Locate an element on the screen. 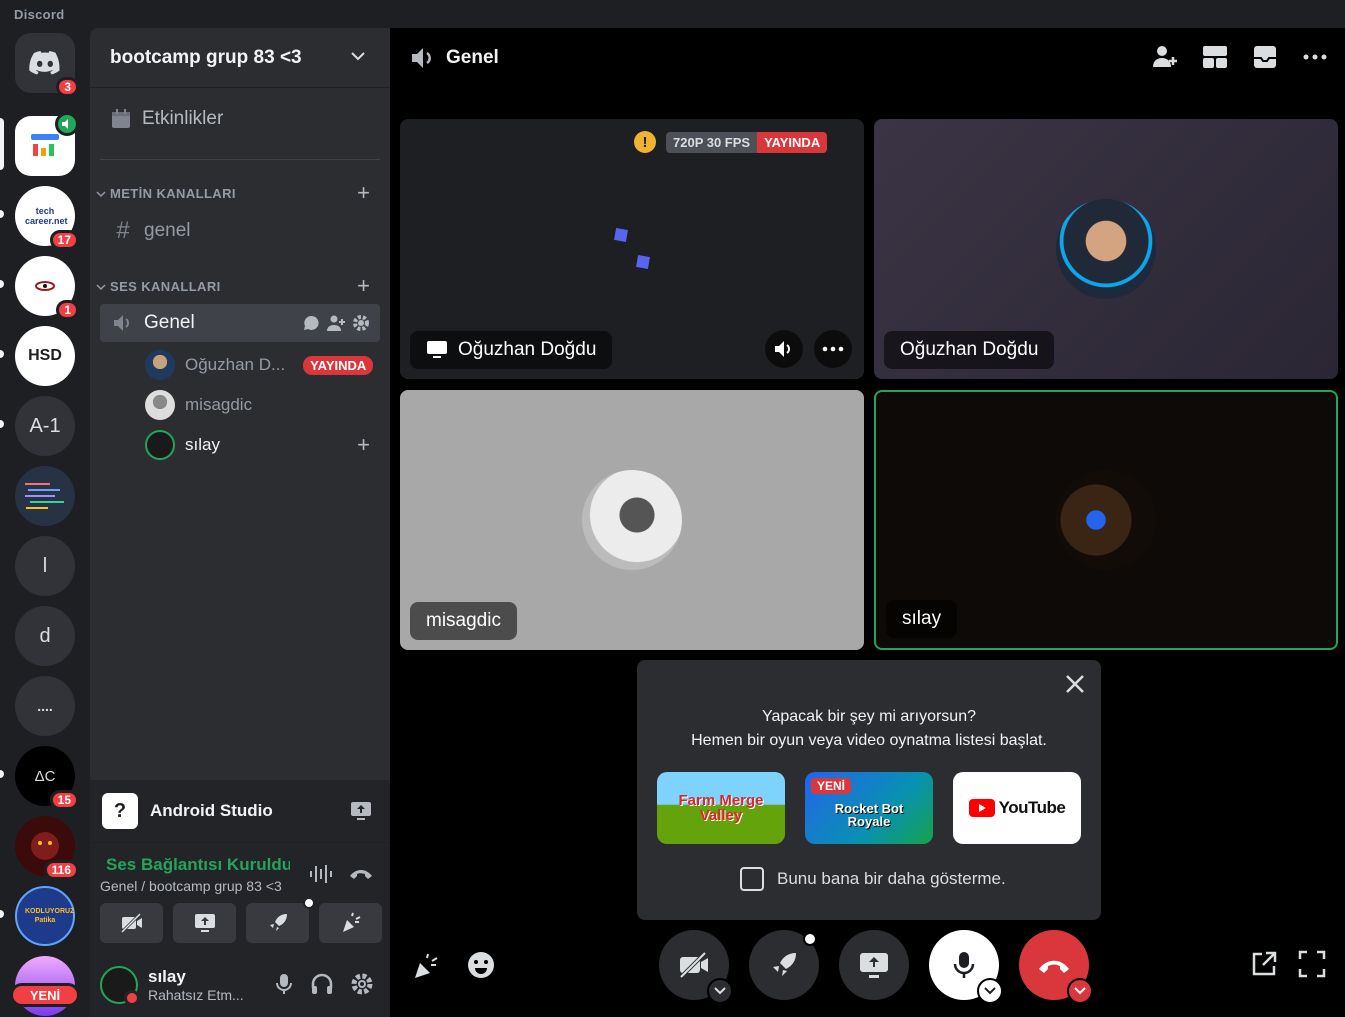  text-category: METİN KANALLARI is located at coordinates (166, 193).